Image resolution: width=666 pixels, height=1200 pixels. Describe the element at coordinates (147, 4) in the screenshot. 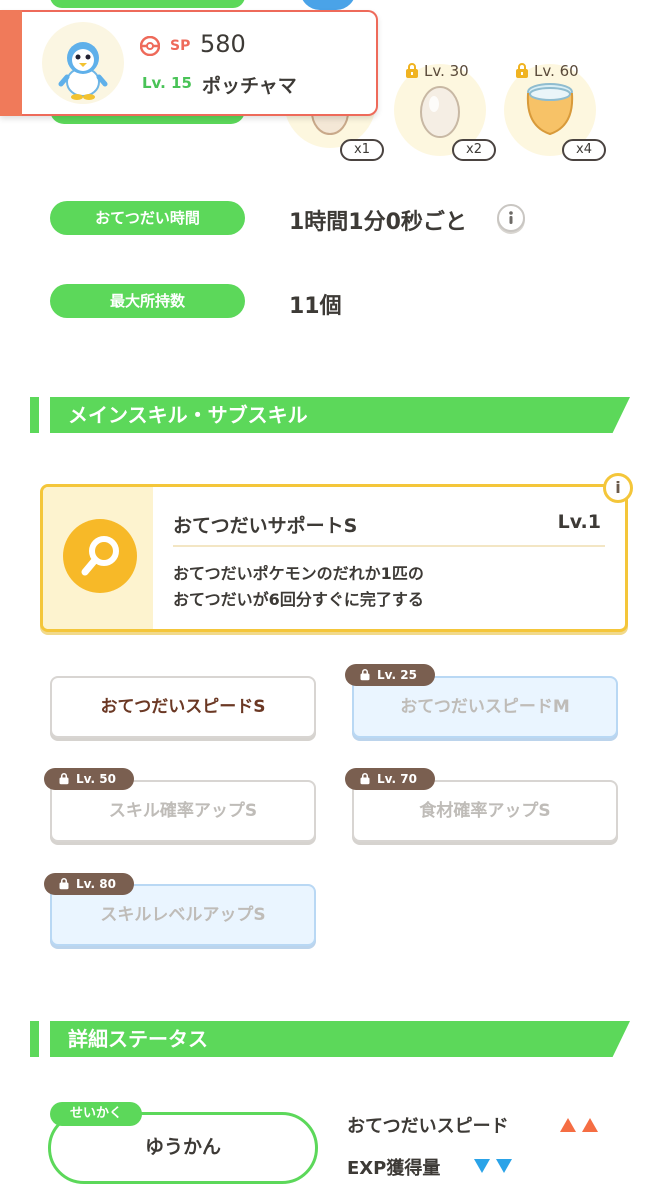

I see `top-stat-pill-partial` at that location.